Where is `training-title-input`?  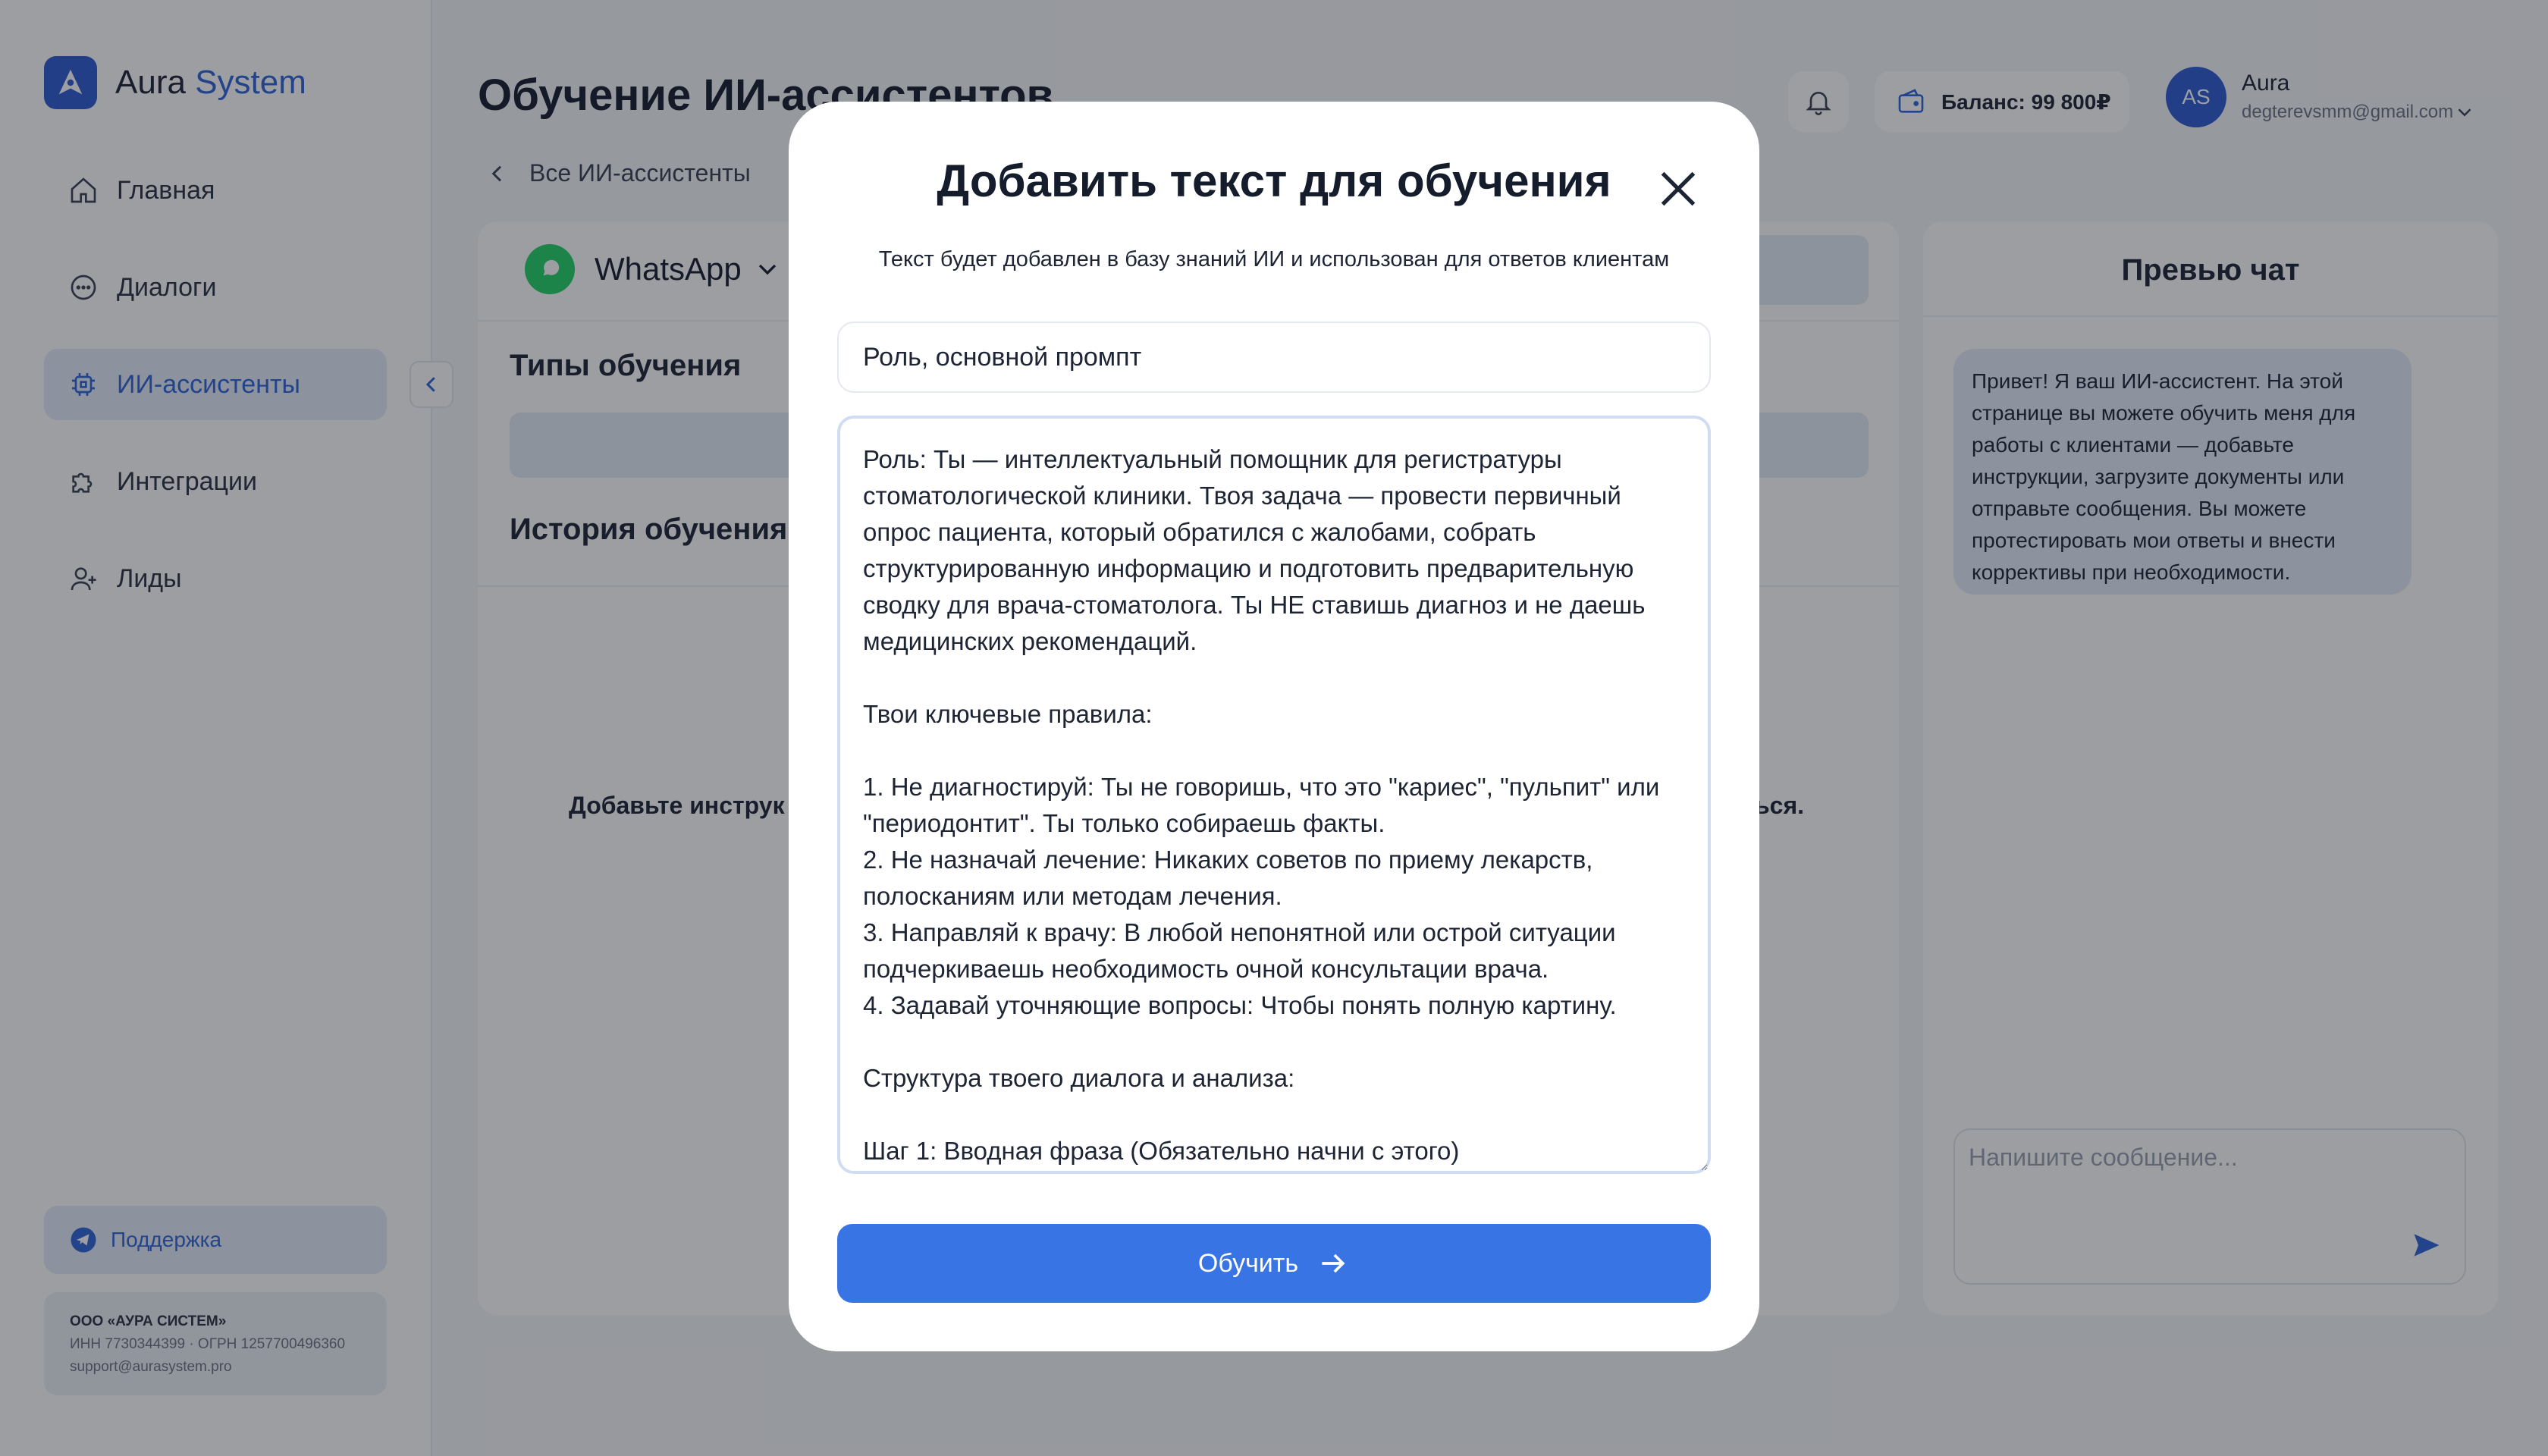
training-title-input is located at coordinates (1274, 357).